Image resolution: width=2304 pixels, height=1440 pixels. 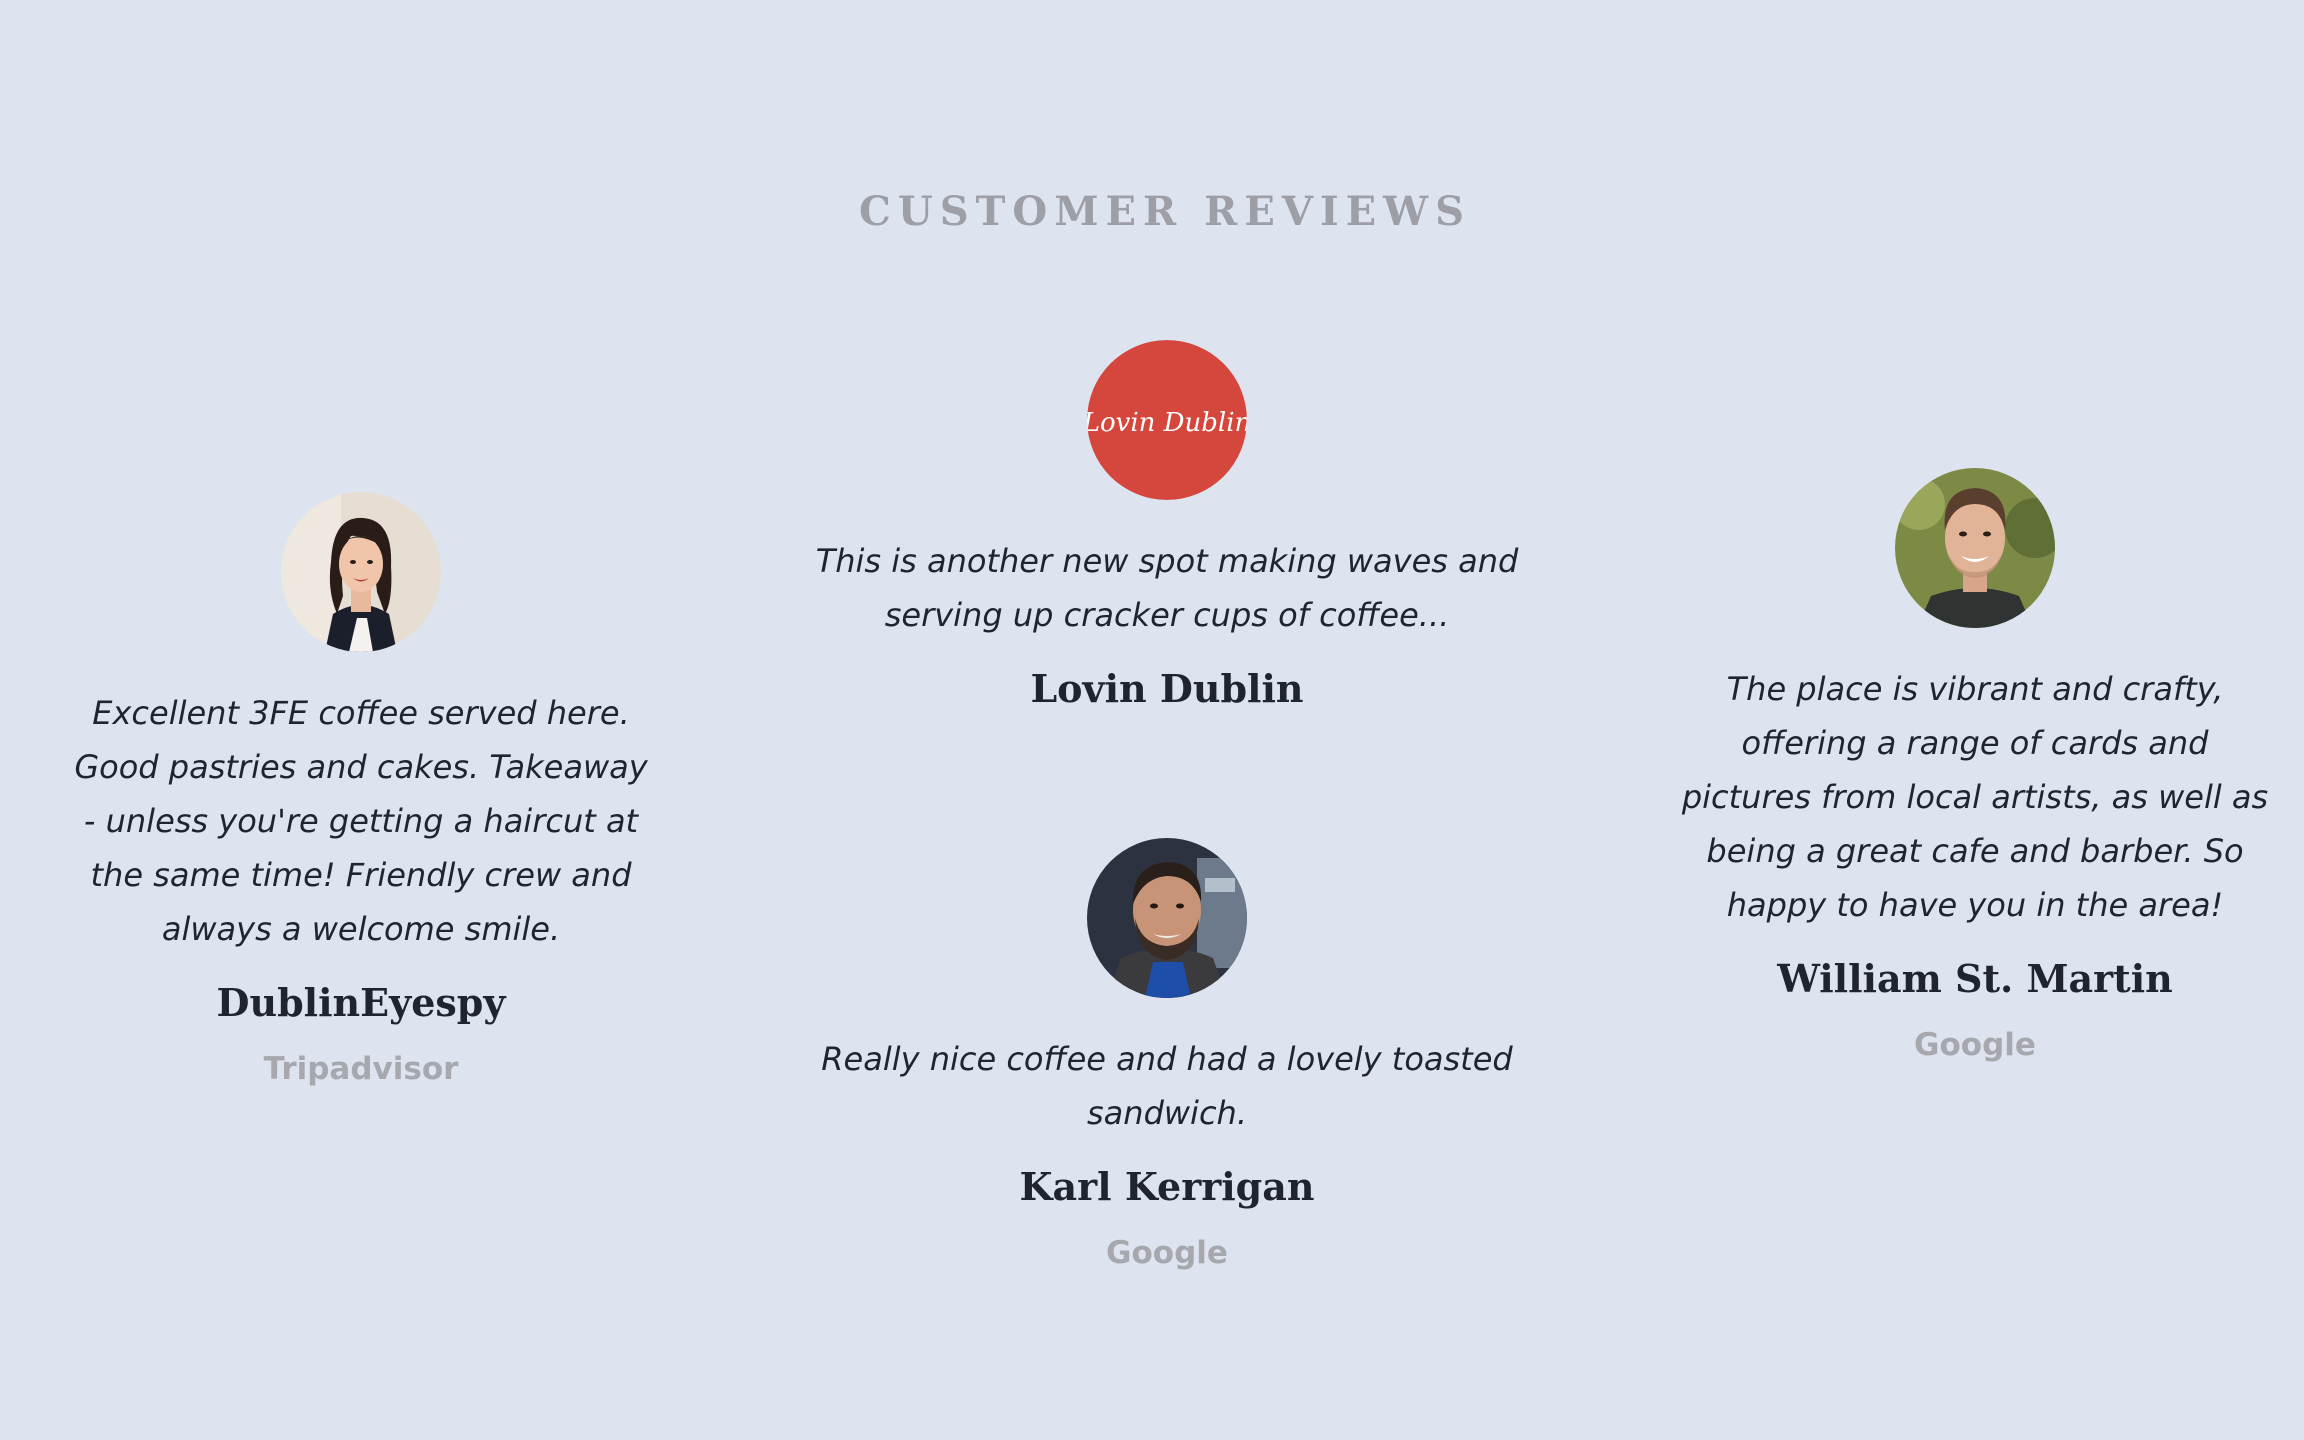 I want to click on lovin-dublin-logo: Lovin Dublin, so click(x=1167, y=420).